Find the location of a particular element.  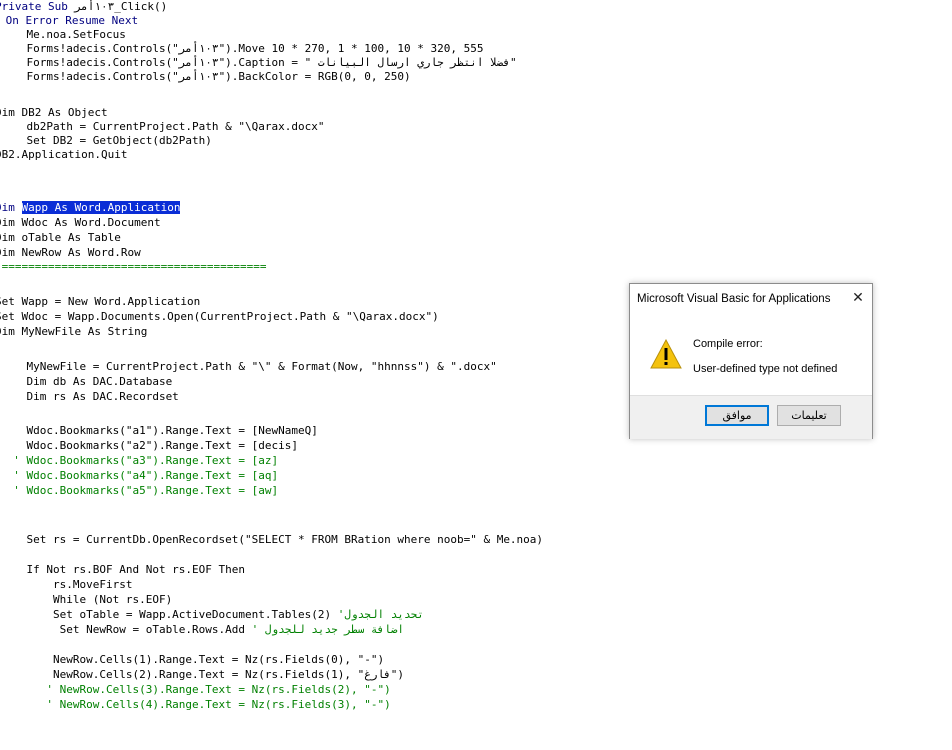

code-line: Dim MyNewFile As String is located at coordinates (74, 331).